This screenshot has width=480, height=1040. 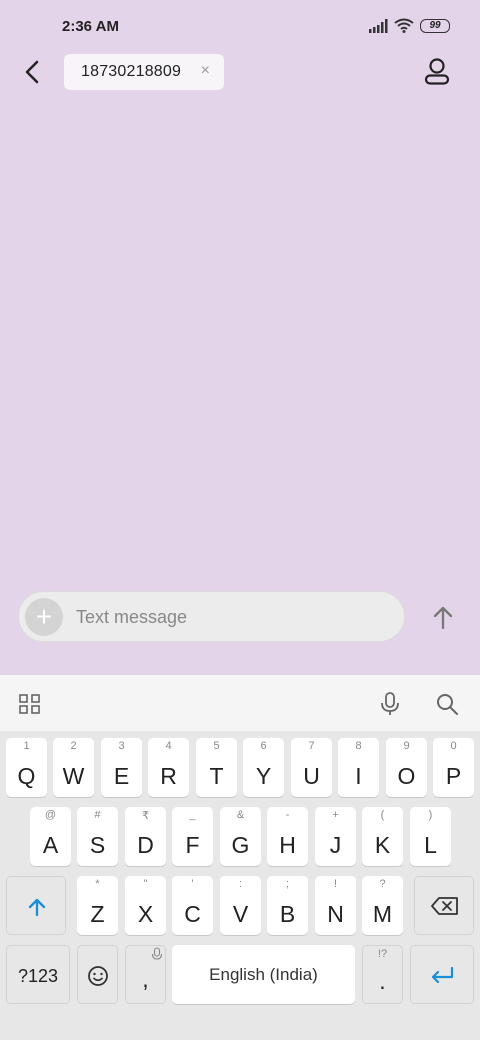 What do you see at coordinates (435, 25) in the screenshot?
I see `battery-indicator: 99` at bounding box center [435, 25].